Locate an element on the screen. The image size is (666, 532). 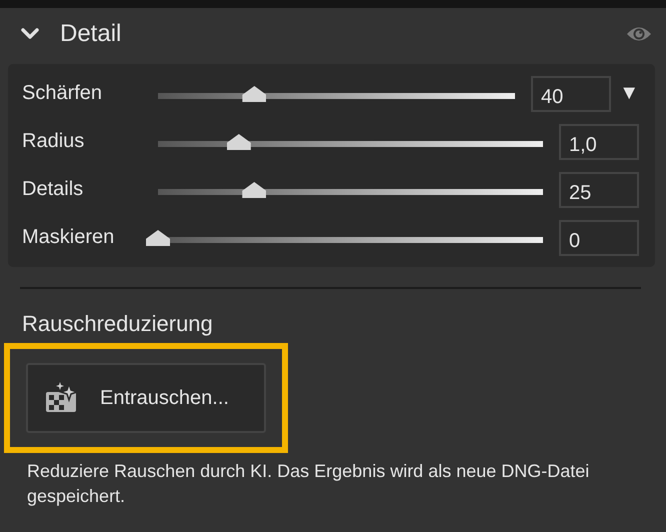
value-field: 40 is located at coordinates (571, 94).